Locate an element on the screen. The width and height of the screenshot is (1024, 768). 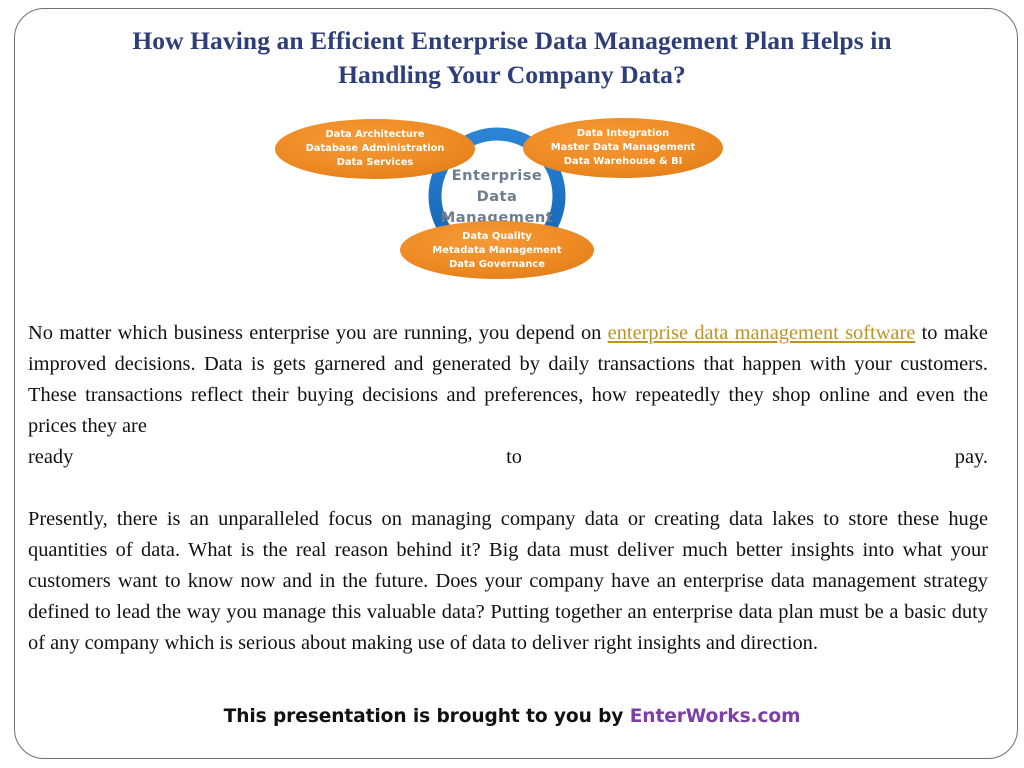
bubble-top-right-line-3: Data Warehouse & BI is located at coordinates (623, 161).